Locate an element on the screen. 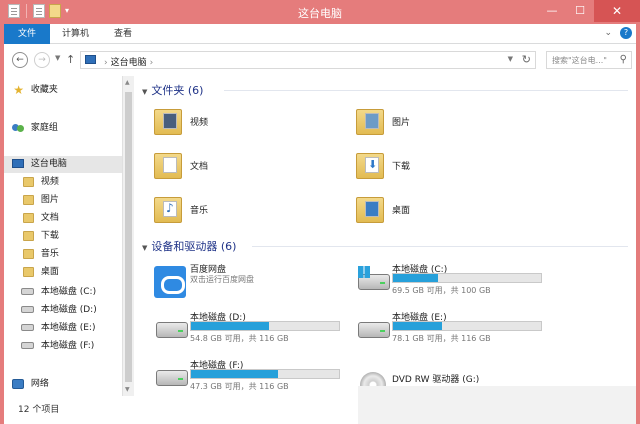 The image size is (640, 424). scroll-down-icon: ▼ is located at coordinates (127, 389).